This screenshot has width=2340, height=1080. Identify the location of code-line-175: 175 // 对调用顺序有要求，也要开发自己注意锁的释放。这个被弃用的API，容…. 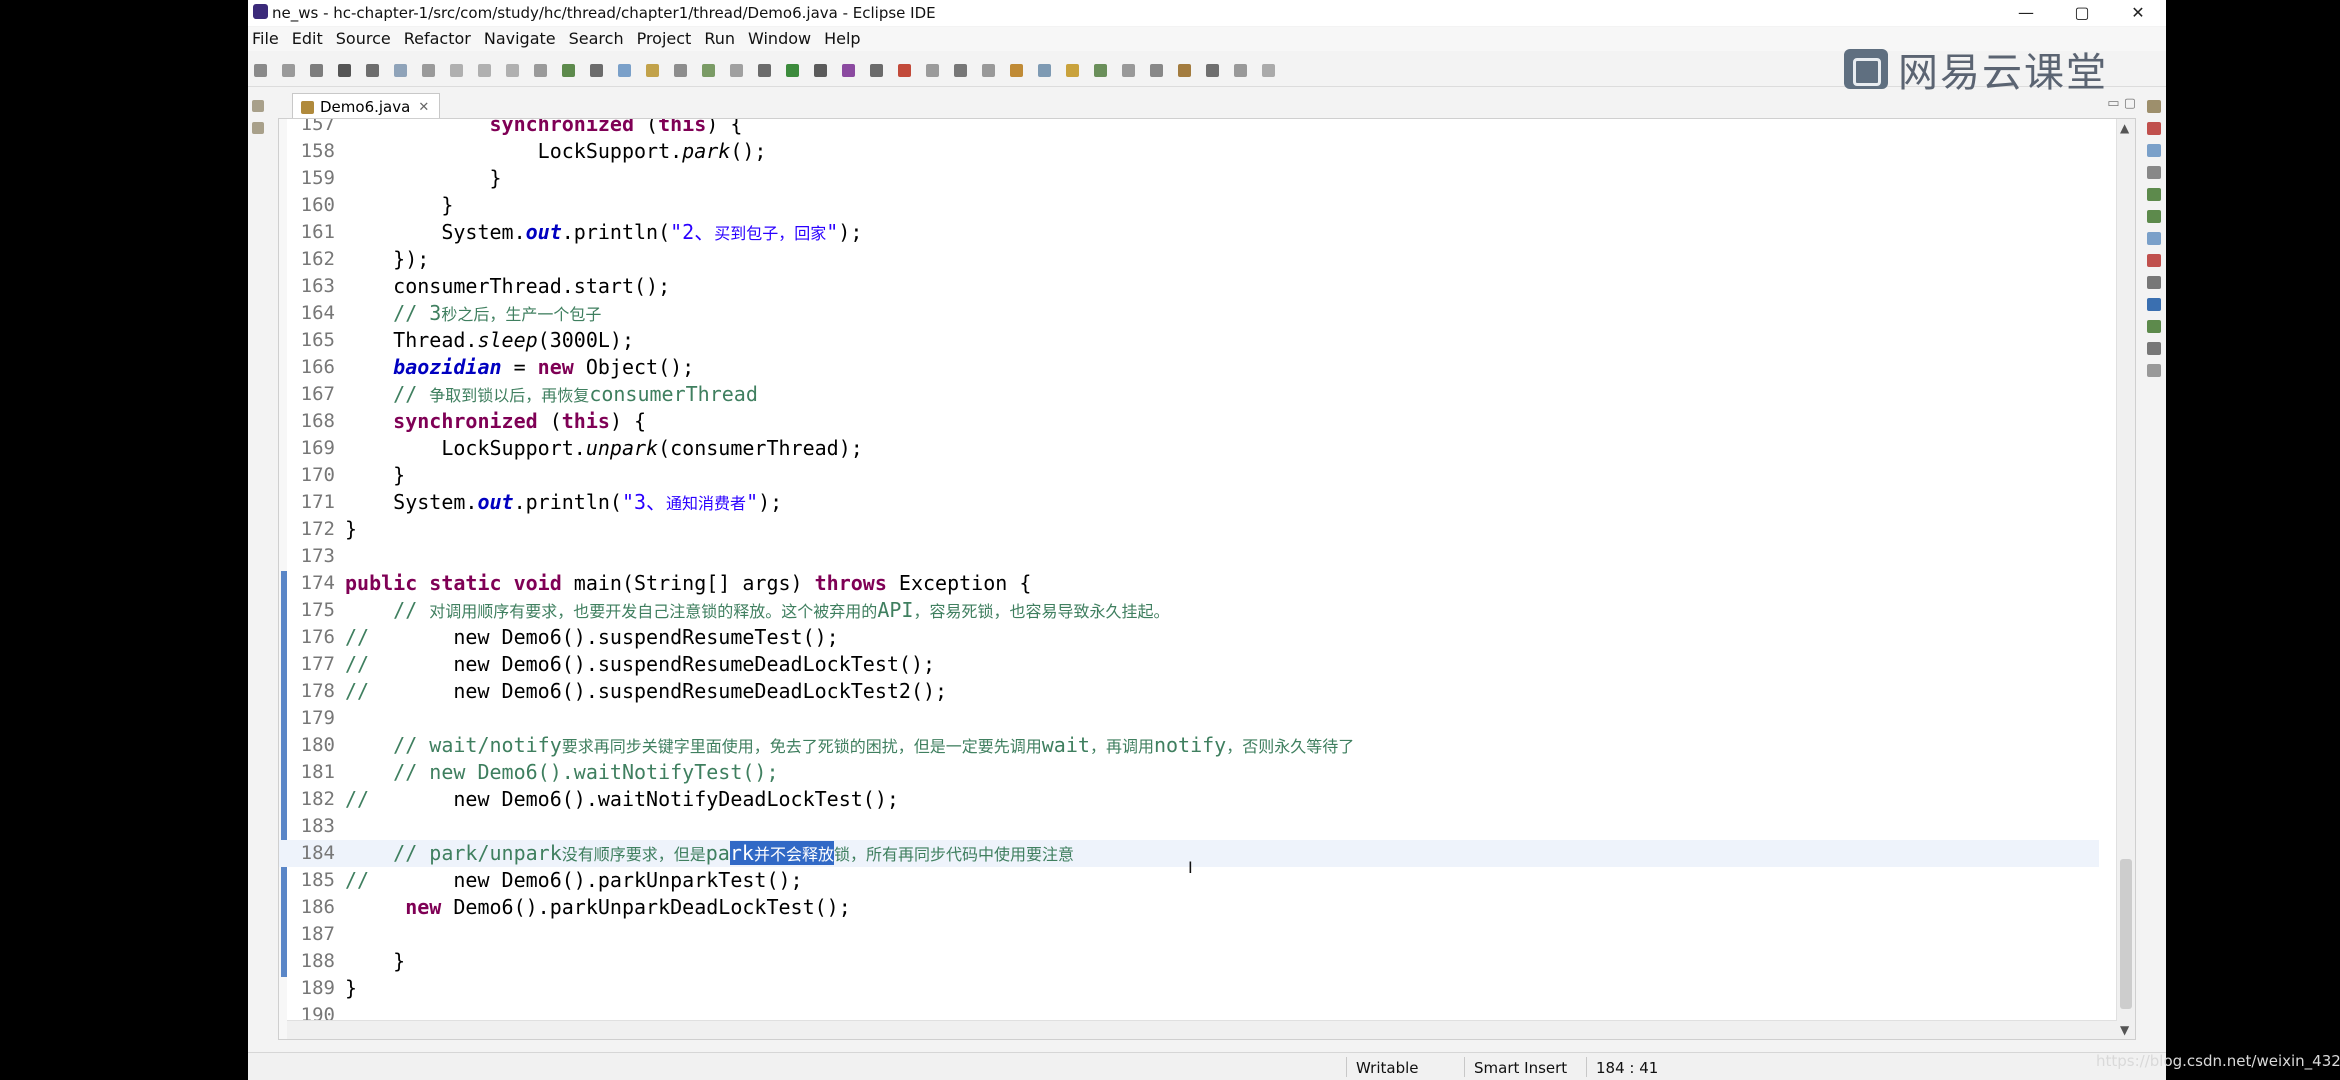
(1189, 610).